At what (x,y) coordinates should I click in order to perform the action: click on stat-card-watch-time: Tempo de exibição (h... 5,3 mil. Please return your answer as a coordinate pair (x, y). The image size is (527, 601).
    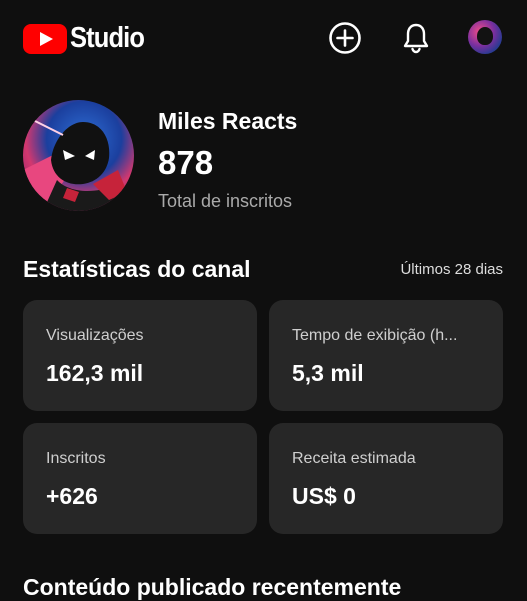
    Looking at the image, I should click on (386, 355).